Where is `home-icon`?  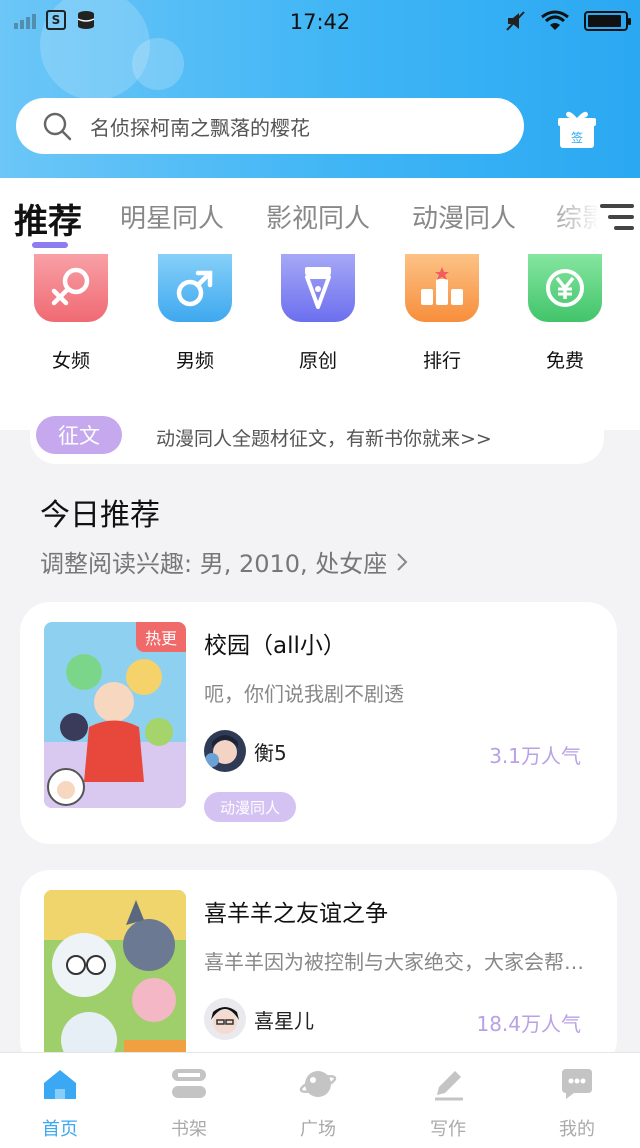
home-icon is located at coordinates (60, 1084).